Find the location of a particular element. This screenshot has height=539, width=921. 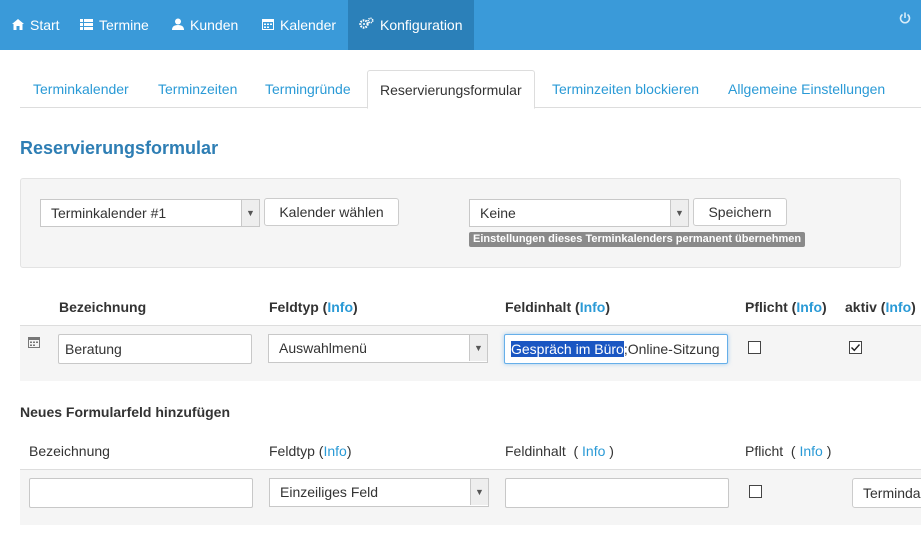

feldinhalt-input: Gespräch im Büro;Online-Sitzung is located at coordinates (616, 349).